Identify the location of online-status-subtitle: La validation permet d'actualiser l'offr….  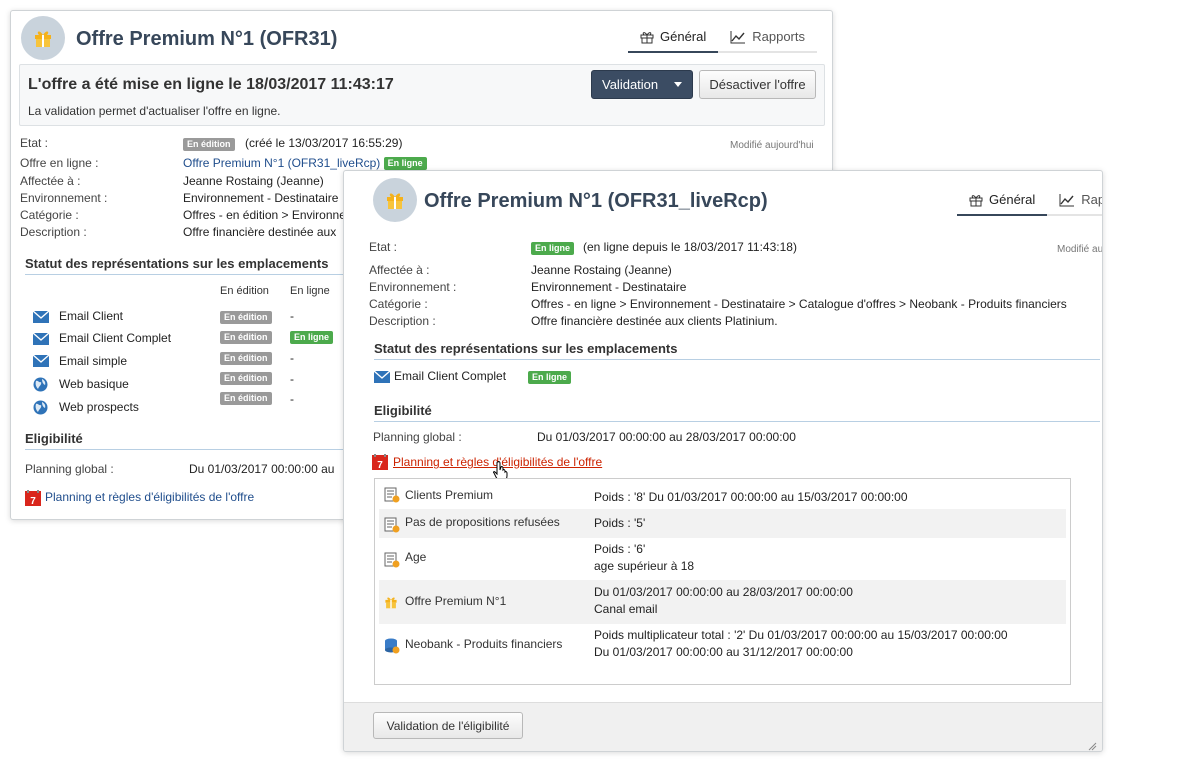
(154, 111).